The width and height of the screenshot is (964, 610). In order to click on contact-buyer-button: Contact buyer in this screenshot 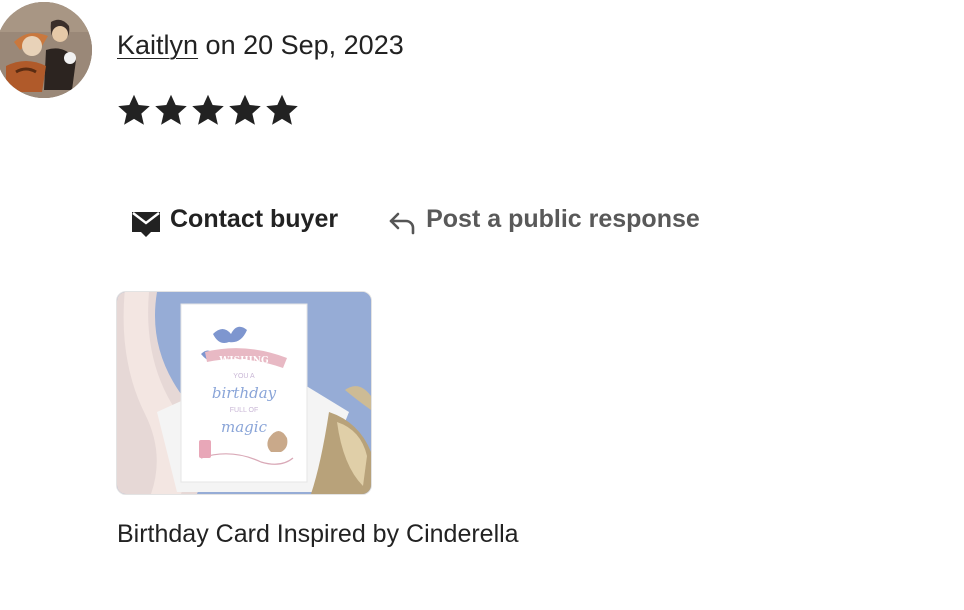, I will do `click(234, 219)`.